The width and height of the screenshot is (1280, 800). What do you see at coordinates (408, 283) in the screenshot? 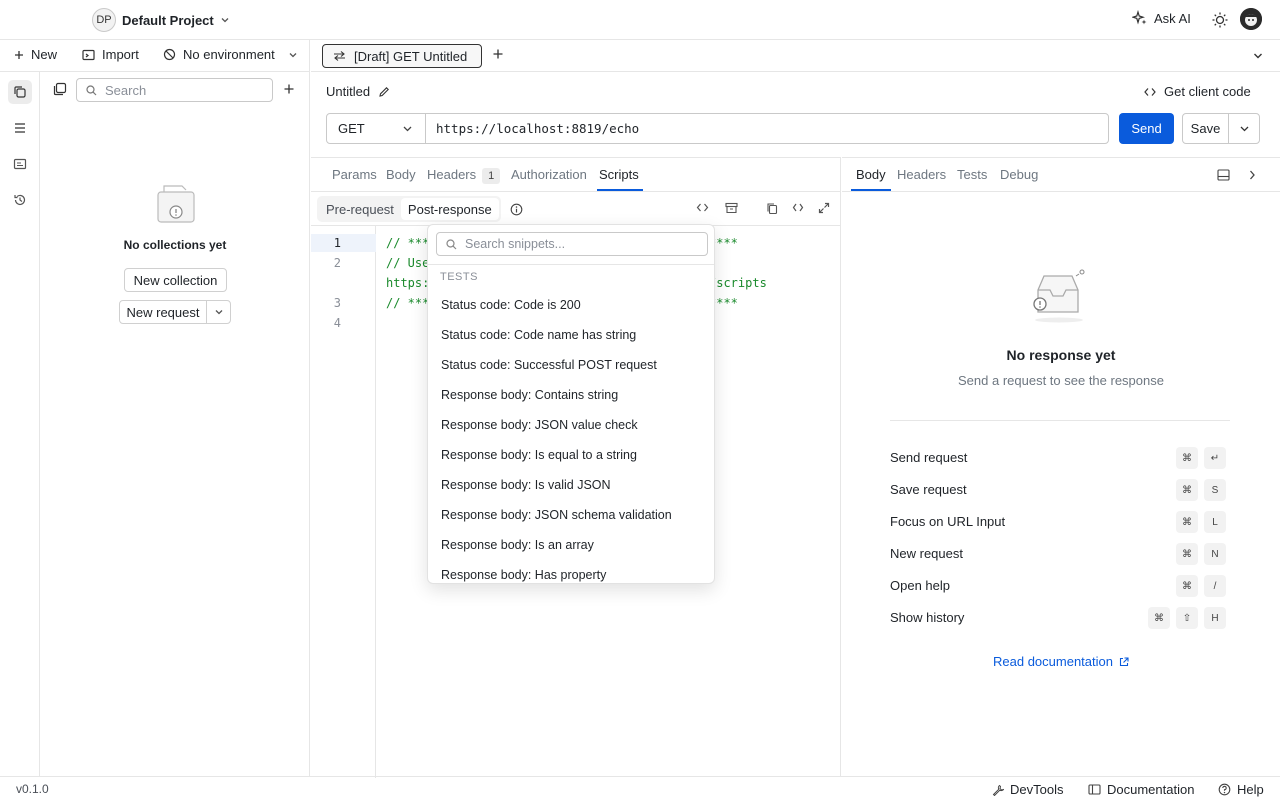
I see `code-line: https:` at bounding box center [408, 283].